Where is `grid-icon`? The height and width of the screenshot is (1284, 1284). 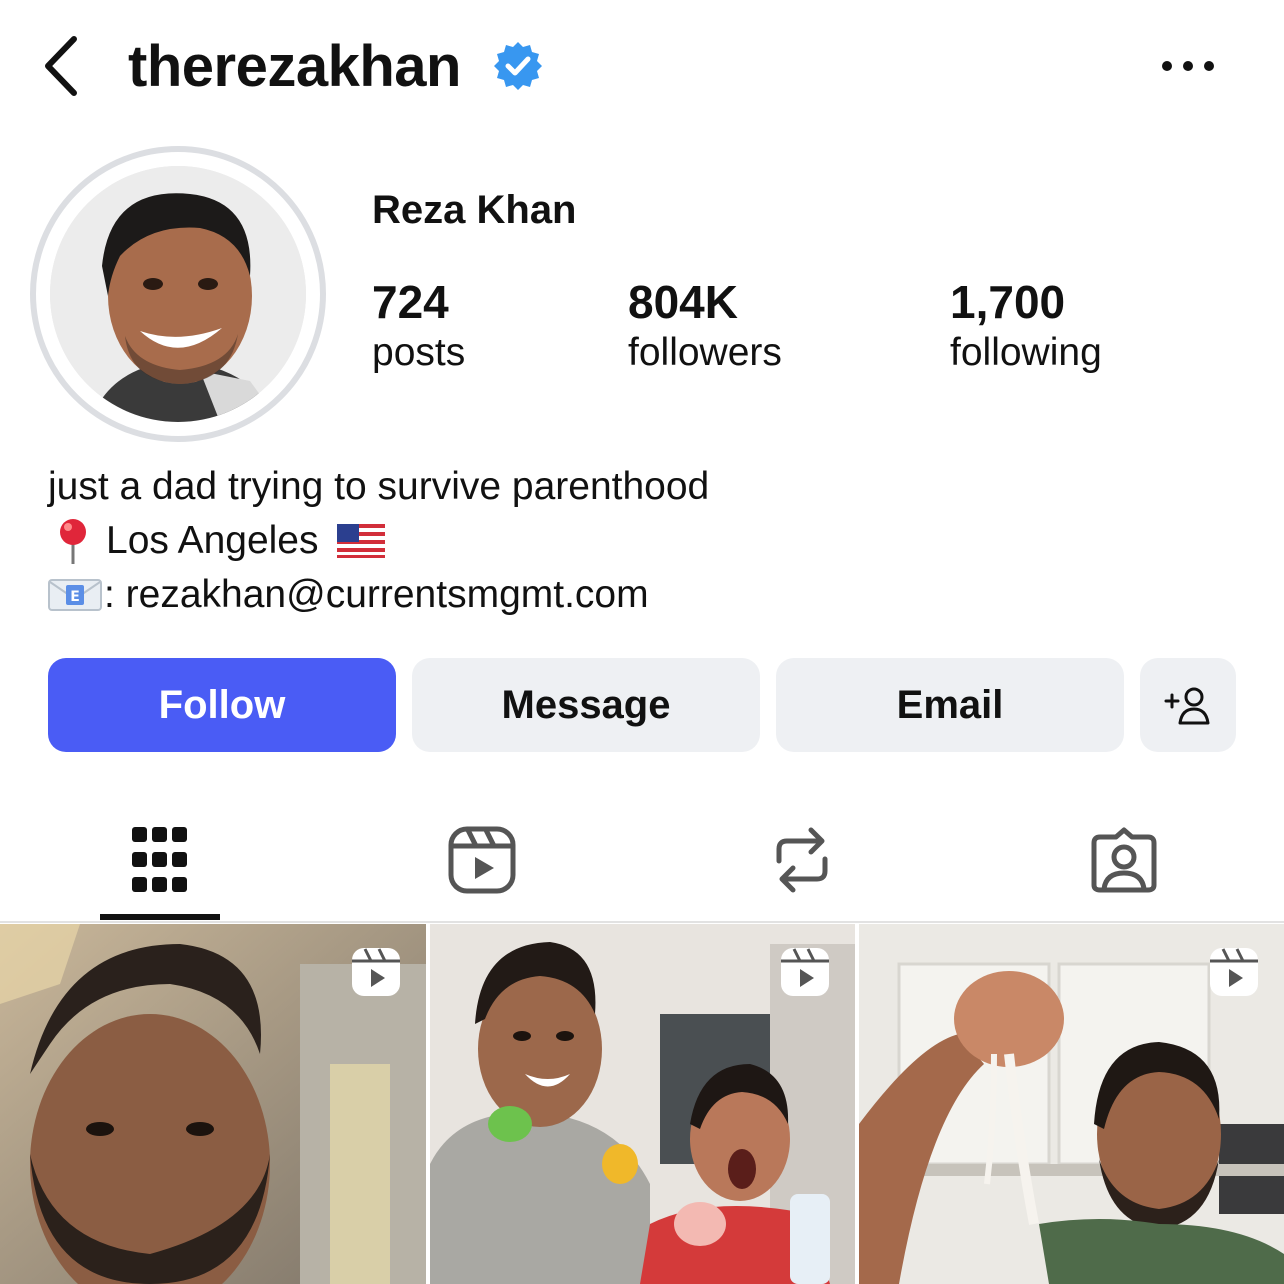 grid-icon is located at coordinates (159, 859).